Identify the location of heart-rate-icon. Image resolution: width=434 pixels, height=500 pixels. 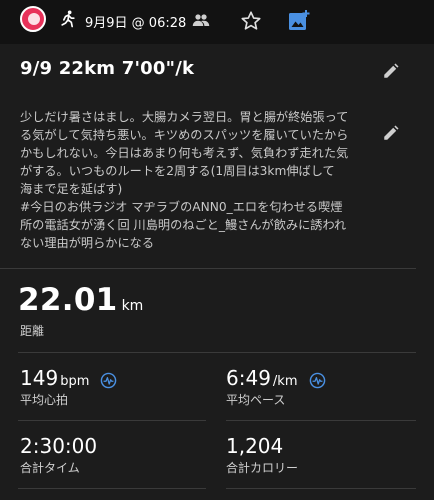
(108, 380).